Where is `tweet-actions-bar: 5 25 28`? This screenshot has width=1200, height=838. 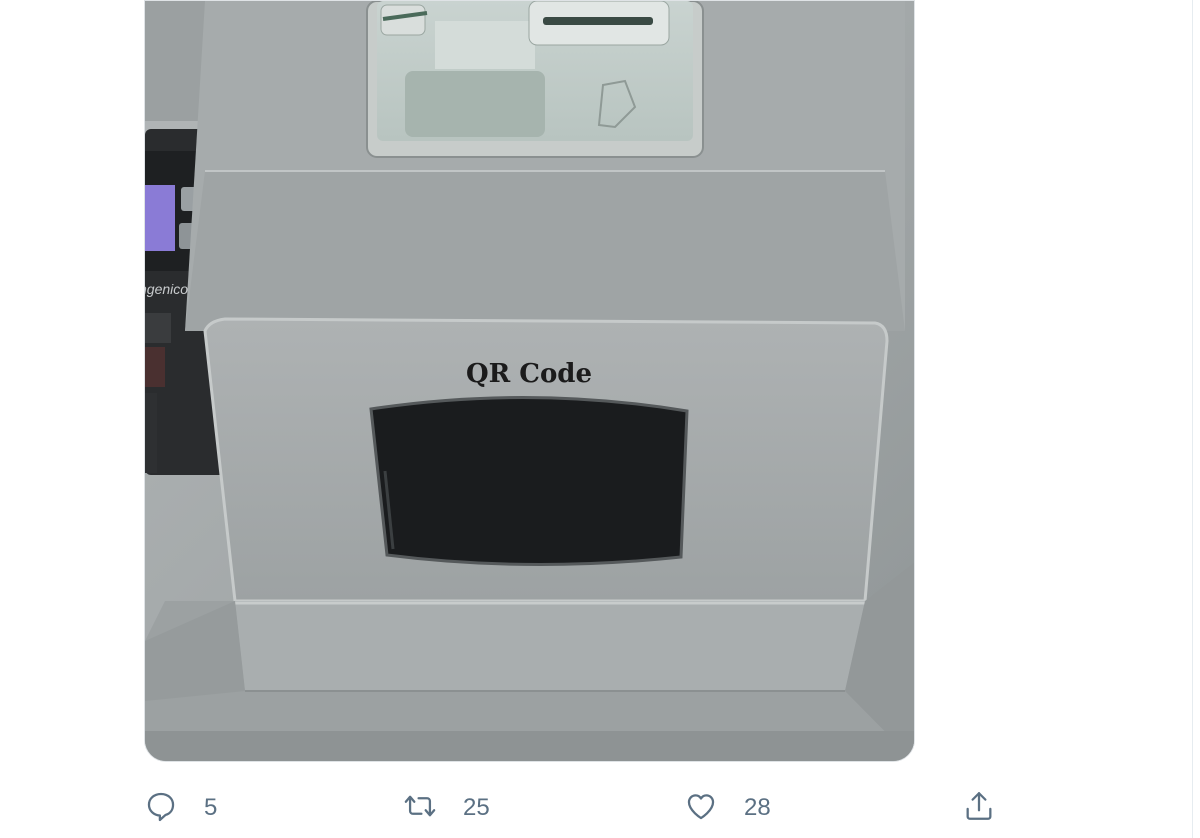
tweet-actions-bar: 5 25 28 is located at coordinates (600, 810).